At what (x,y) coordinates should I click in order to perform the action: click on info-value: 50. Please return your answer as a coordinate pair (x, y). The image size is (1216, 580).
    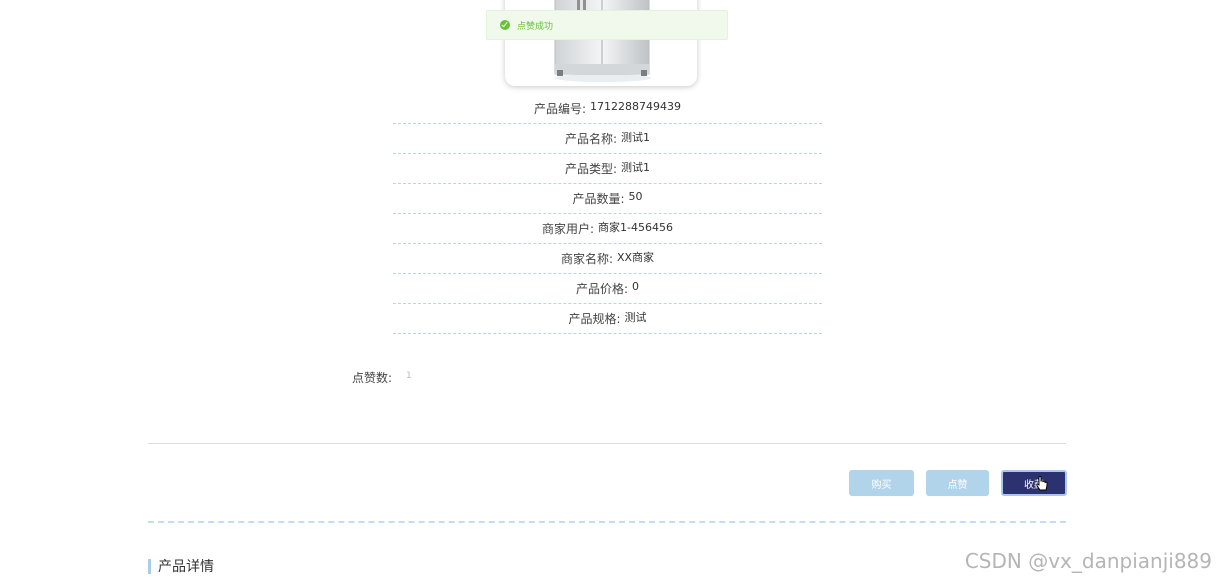
    Looking at the image, I should click on (635, 196).